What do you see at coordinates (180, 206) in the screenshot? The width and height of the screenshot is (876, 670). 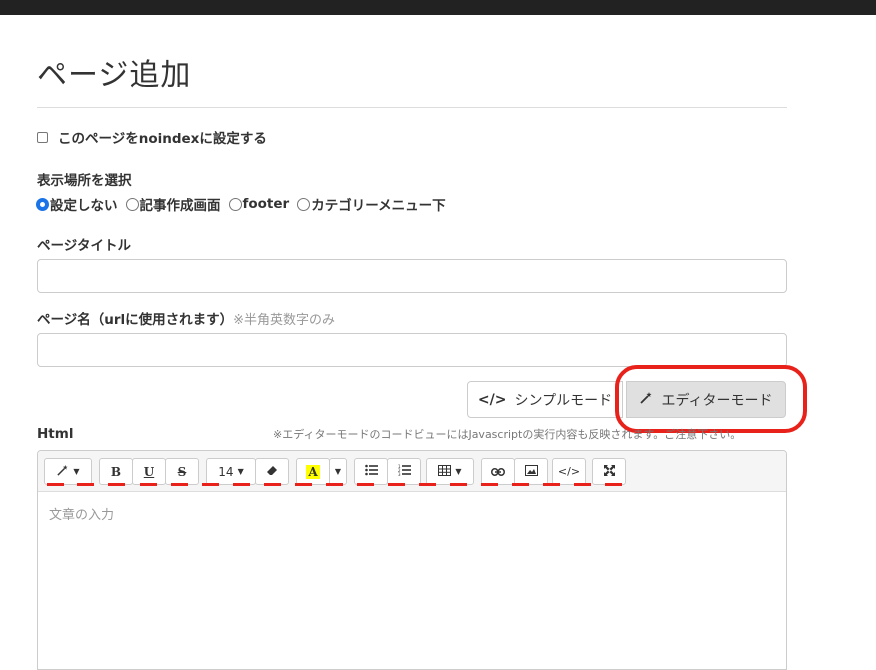 I see `radio-label-article: 記事作成画面` at bounding box center [180, 206].